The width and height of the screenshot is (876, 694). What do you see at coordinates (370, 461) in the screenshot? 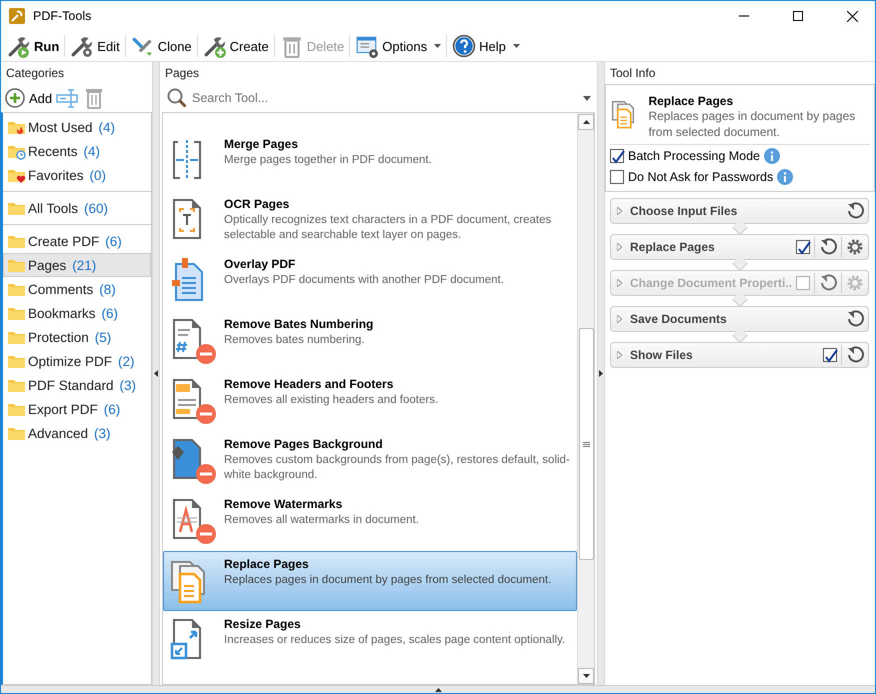
I see `tool-item: Remove Pages Background Removes custom backgrounds from page(s), restores default, solid-white background.` at bounding box center [370, 461].